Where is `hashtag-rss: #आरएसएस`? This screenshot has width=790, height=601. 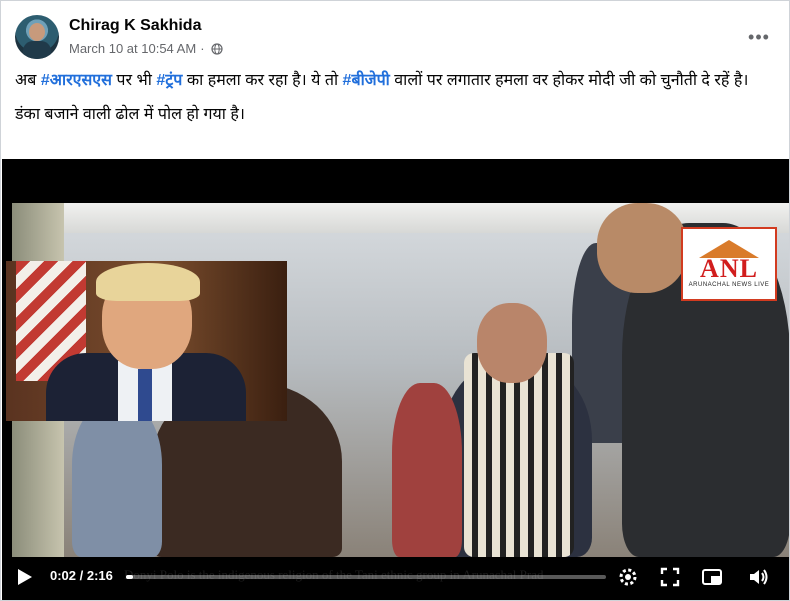 hashtag-rss: #आरएसएस is located at coordinates (76, 80).